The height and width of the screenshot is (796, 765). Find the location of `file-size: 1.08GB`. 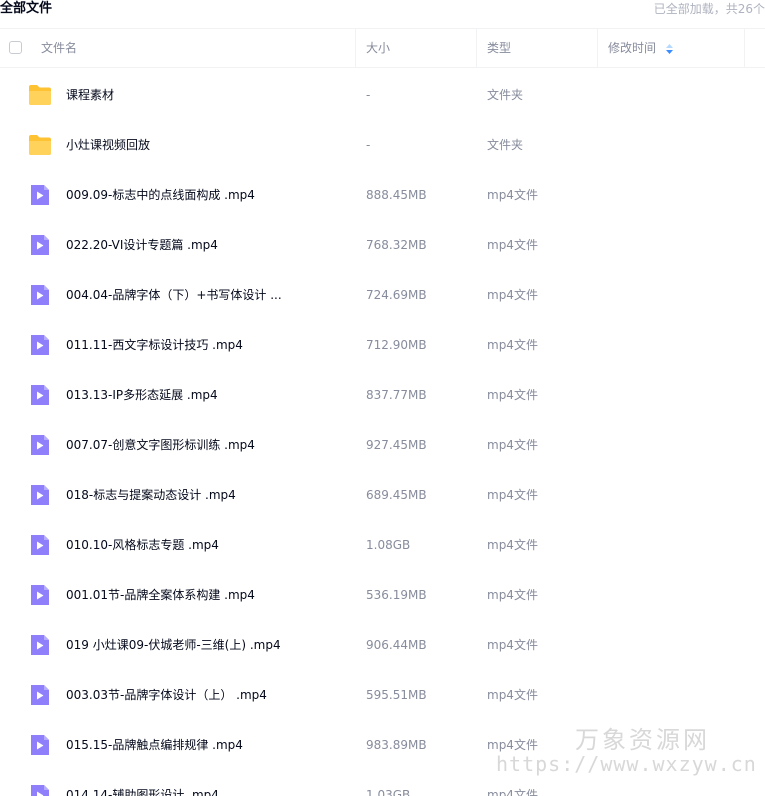

file-size: 1.08GB is located at coordinates (388, 545).